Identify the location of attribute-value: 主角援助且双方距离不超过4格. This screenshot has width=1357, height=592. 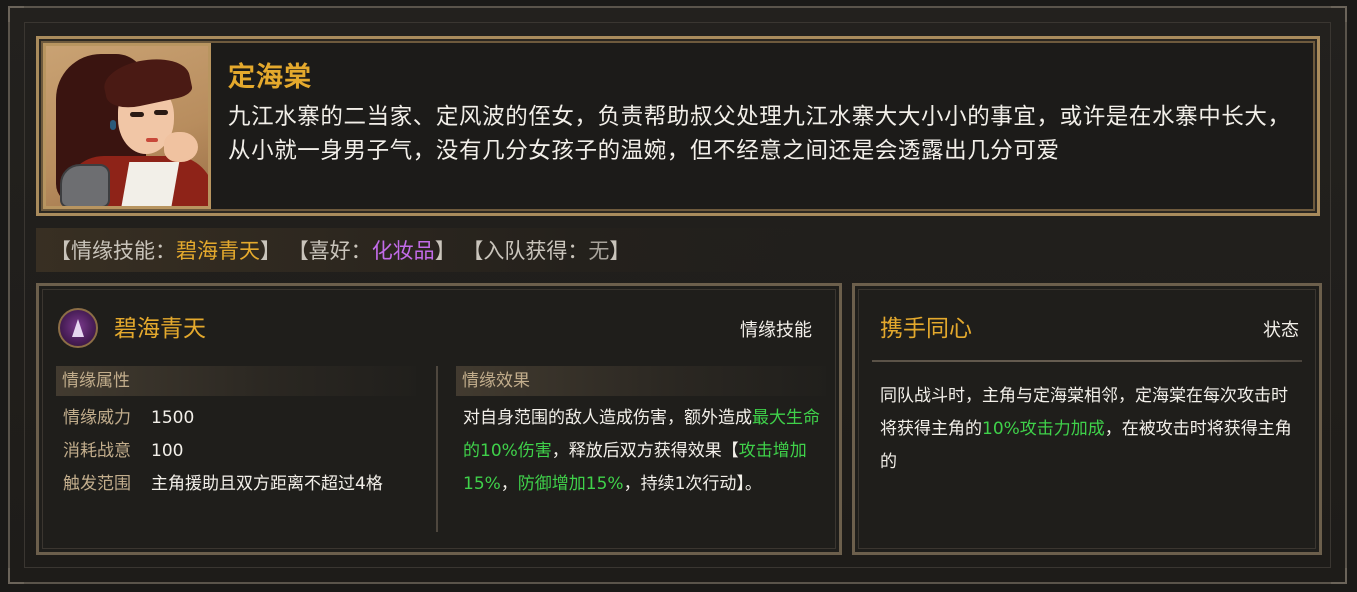
(267, 484).